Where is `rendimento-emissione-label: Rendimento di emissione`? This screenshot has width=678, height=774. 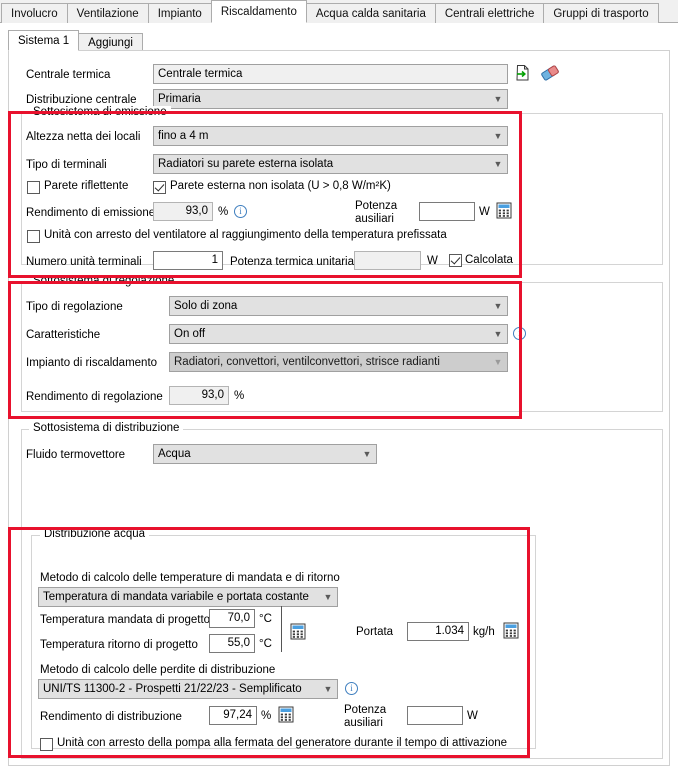
rendimento-emissione-label: Rendimento di emissione is located at coordinates (91, 213).